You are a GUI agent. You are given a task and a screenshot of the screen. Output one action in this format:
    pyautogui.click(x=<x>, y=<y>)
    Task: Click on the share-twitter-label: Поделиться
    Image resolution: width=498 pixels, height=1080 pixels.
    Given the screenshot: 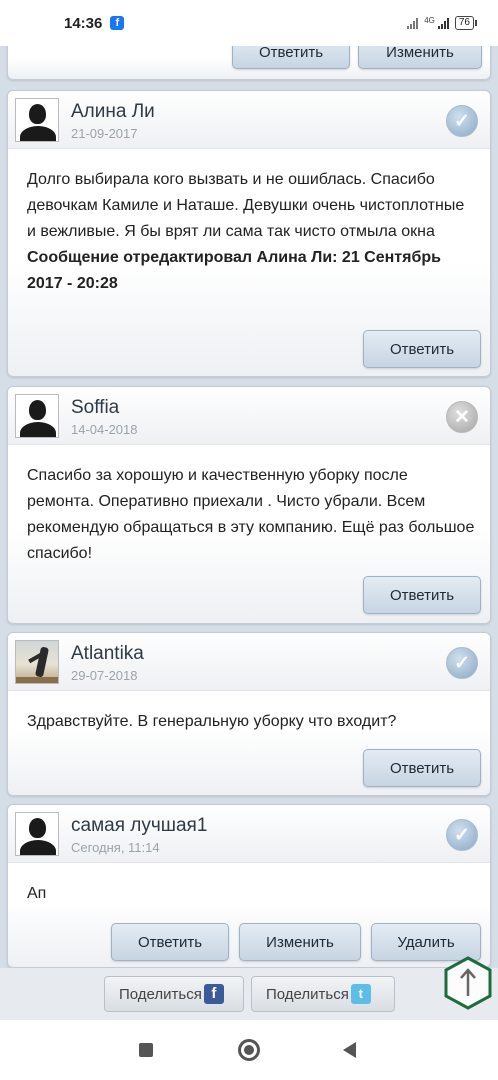 What is the action you would take?
    pyautogui.click(x=307, y=994)
    